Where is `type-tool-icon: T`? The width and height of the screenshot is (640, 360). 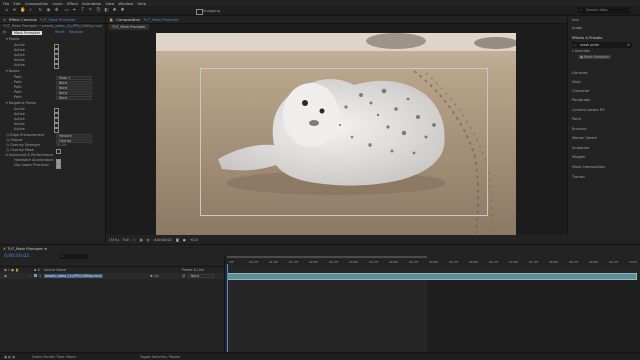
type-tool-icon: T is located at coordinates (82, 10).